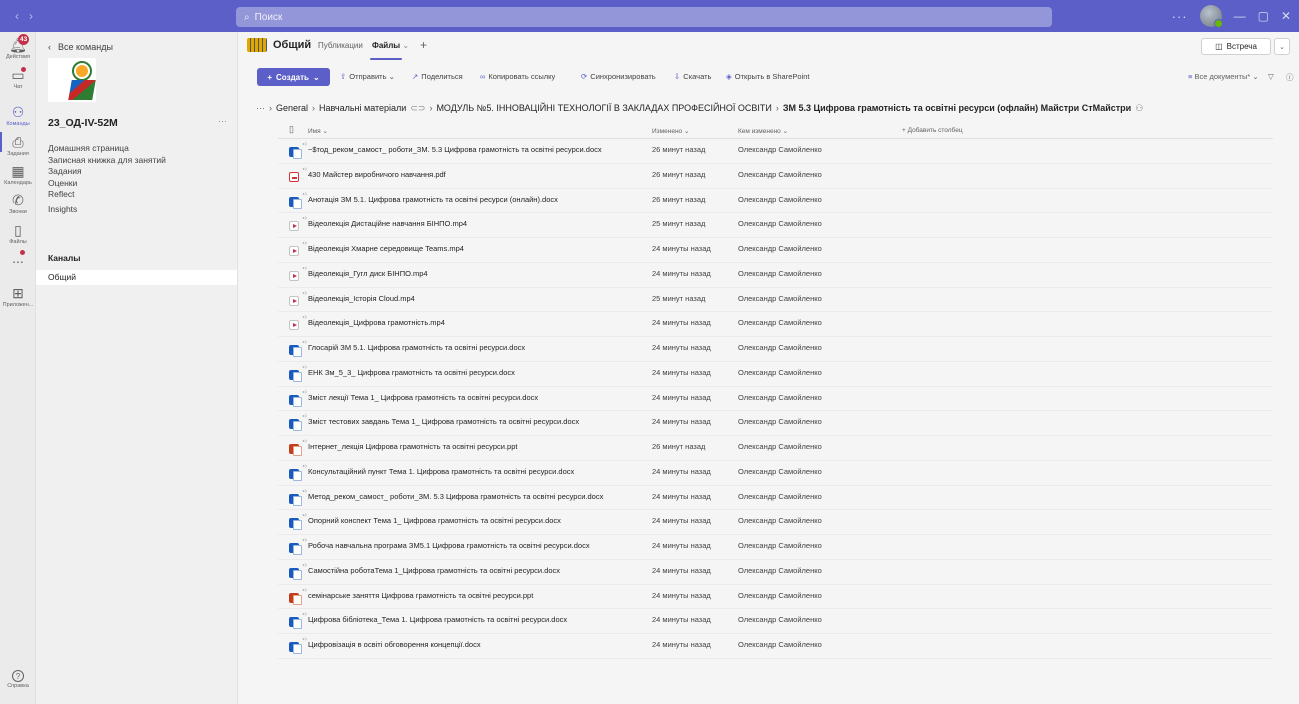 The height and width of the screenshot is (704, 1299). I want to click on filter-icon: ▽, so click(1271, 76).